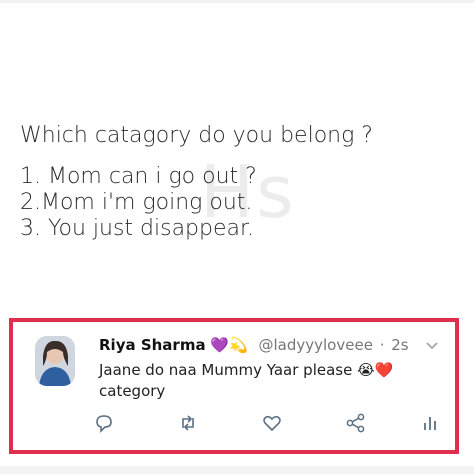  What do you see at coordinates (356, 423) in the screenshot?
I see `share-icon` at bounding box center [356, 423].